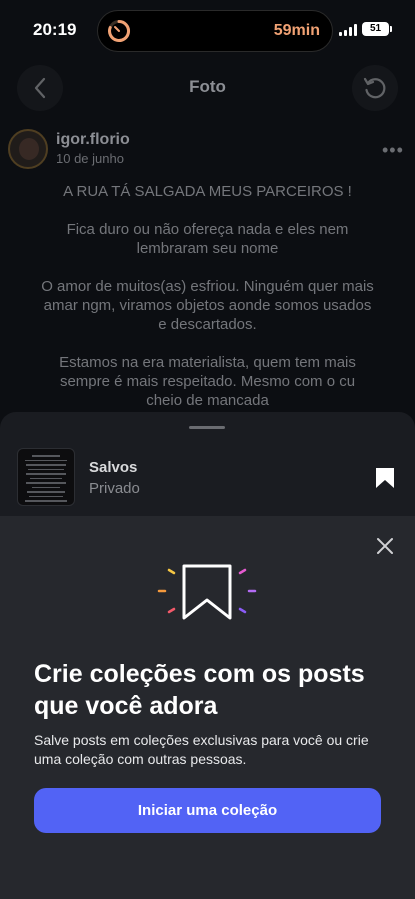 This screenshot has height=899, width=415. I want to click on status-bar: 20:19 59min 51, so click(207, 31).